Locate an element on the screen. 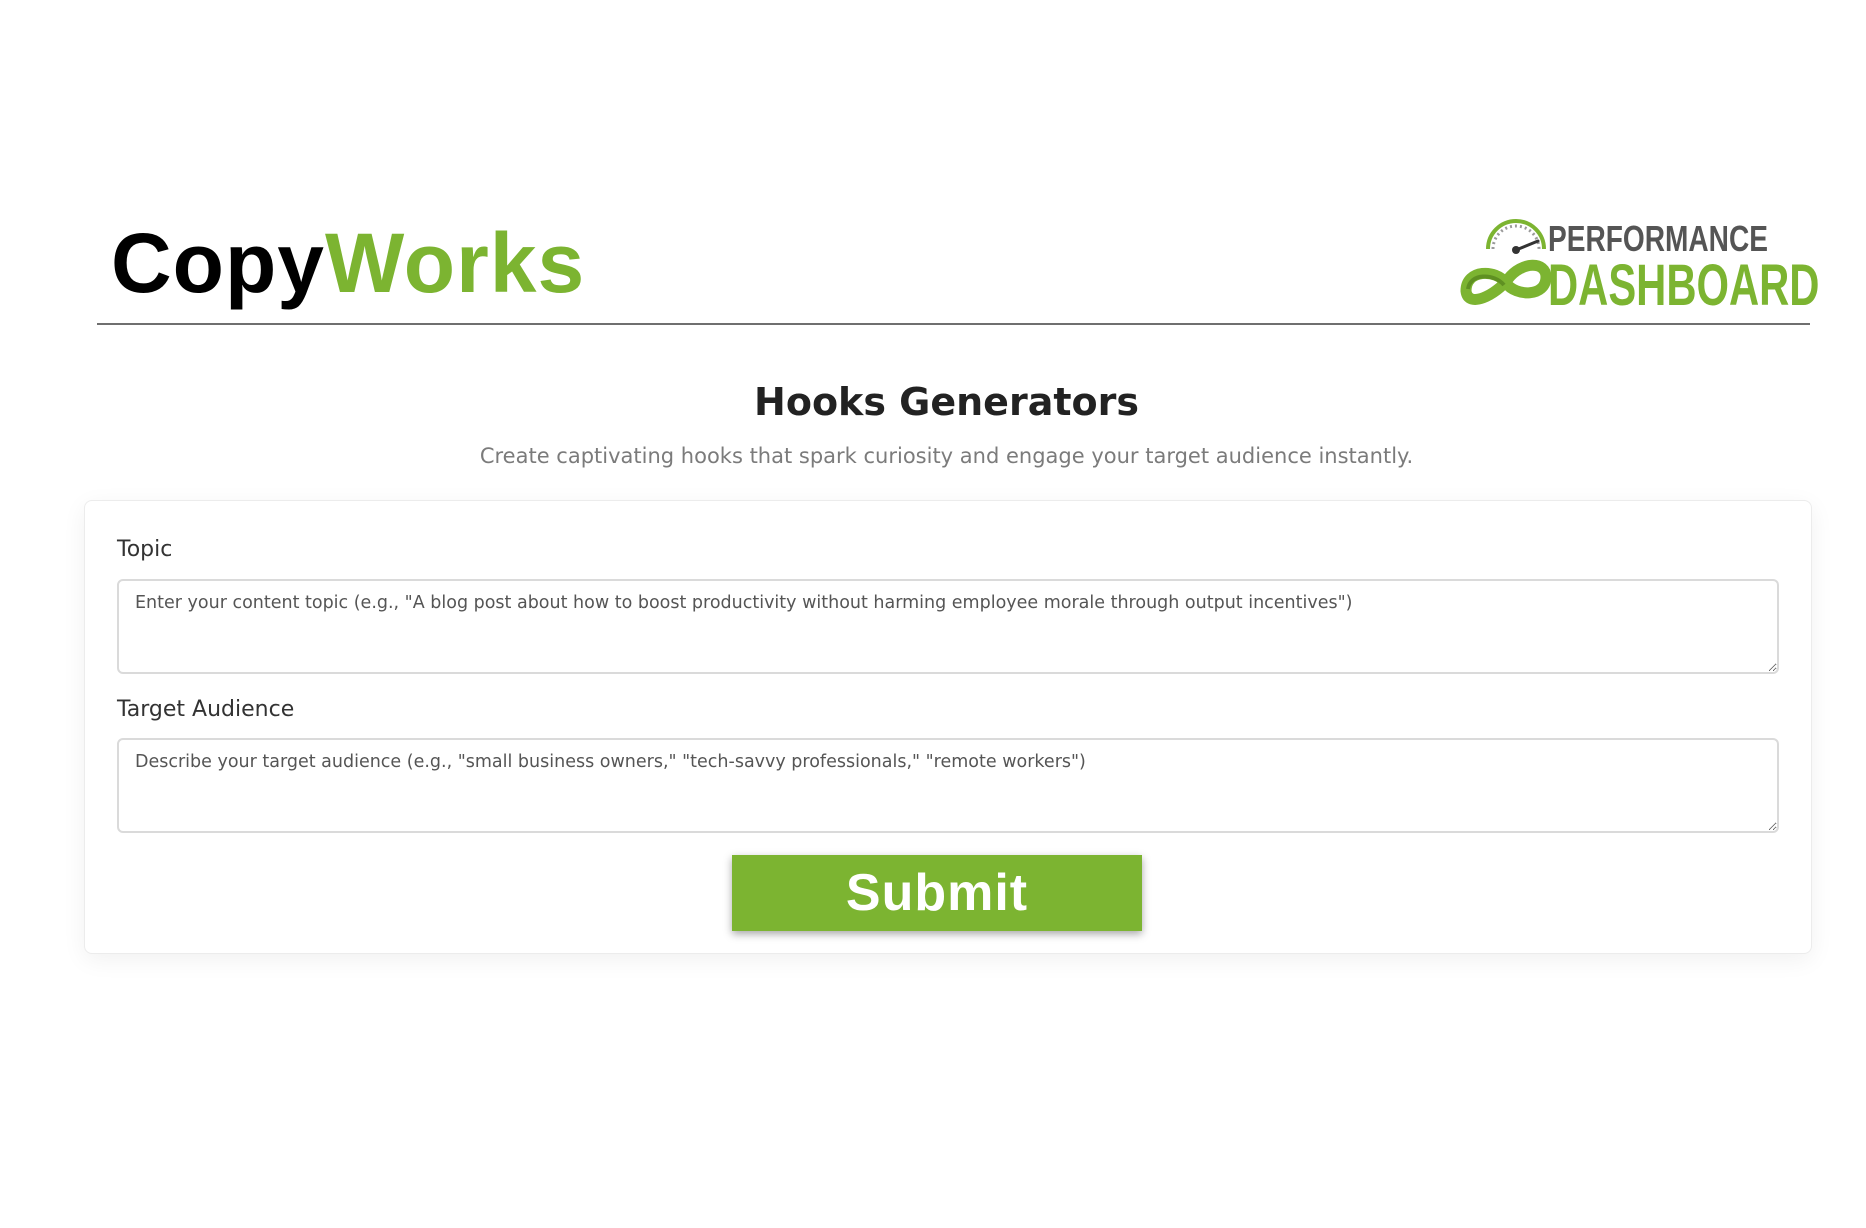 This screenshot has height=1228, width=1866. brand-wordmark: CopyWorks is located at coordinates (348, 263).